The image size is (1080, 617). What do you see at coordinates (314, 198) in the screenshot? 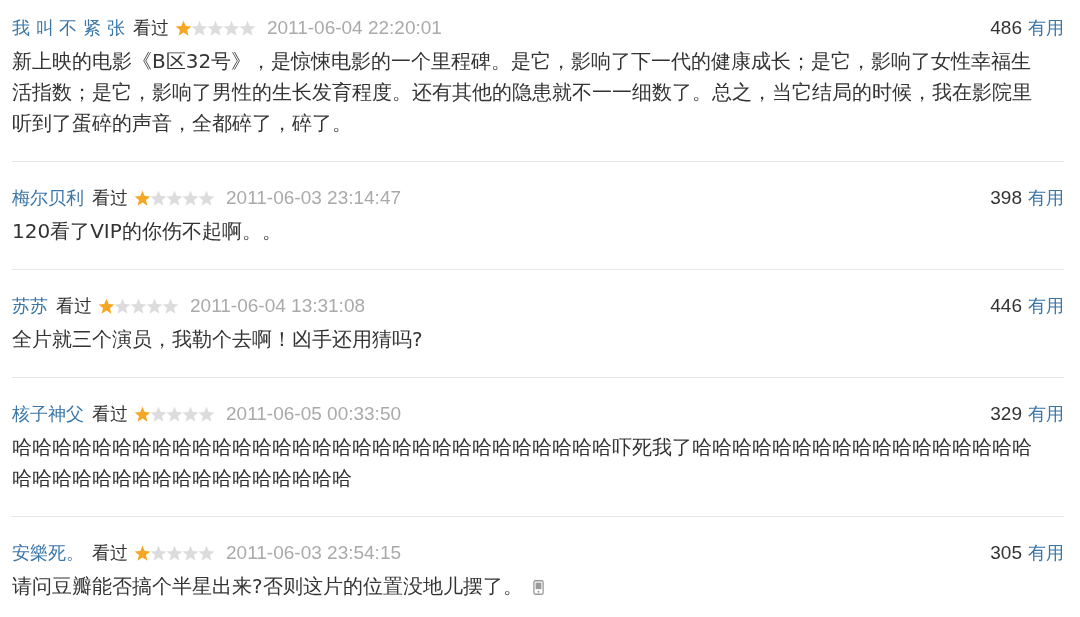
I see `review-time: 2011-06-03 23:14:47` at bounding box center [314, 198].